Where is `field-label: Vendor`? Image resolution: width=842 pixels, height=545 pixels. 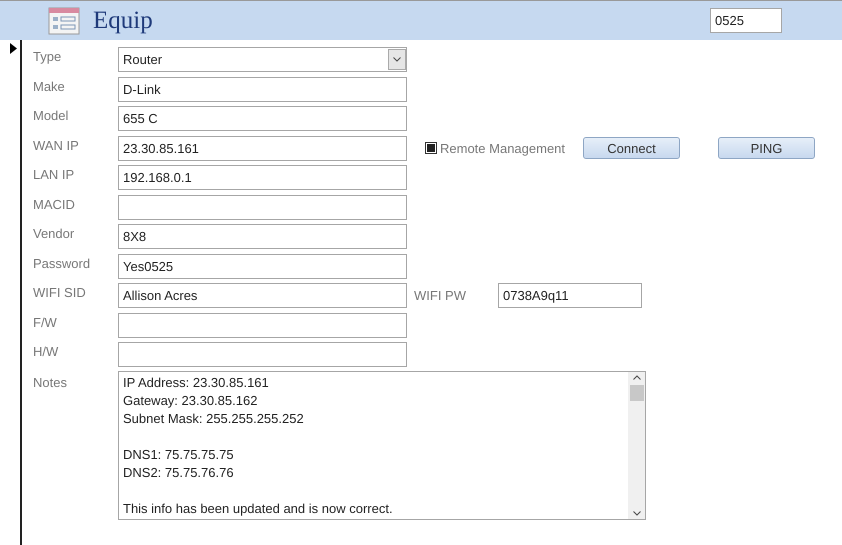 field-label: Vendor is located at coordinates (54, 234).